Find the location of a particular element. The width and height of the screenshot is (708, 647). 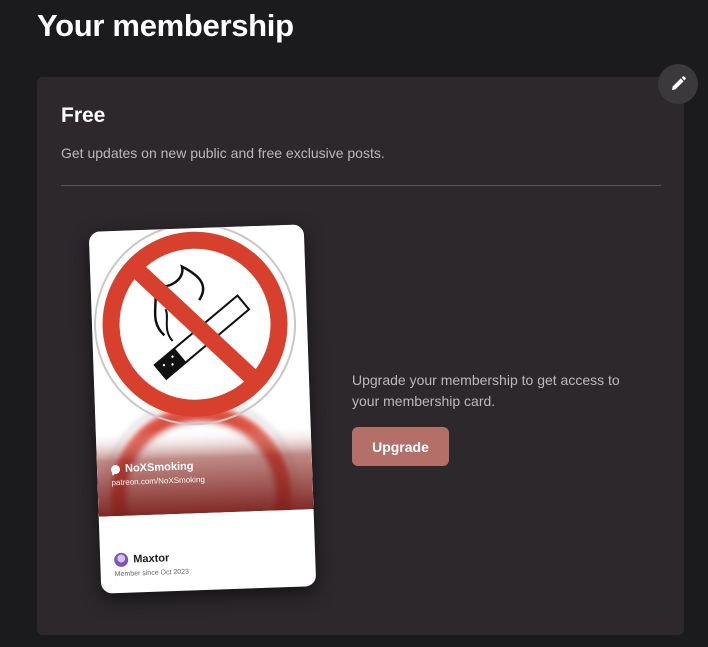

pencil-icon is located at coordinates (679, 83).